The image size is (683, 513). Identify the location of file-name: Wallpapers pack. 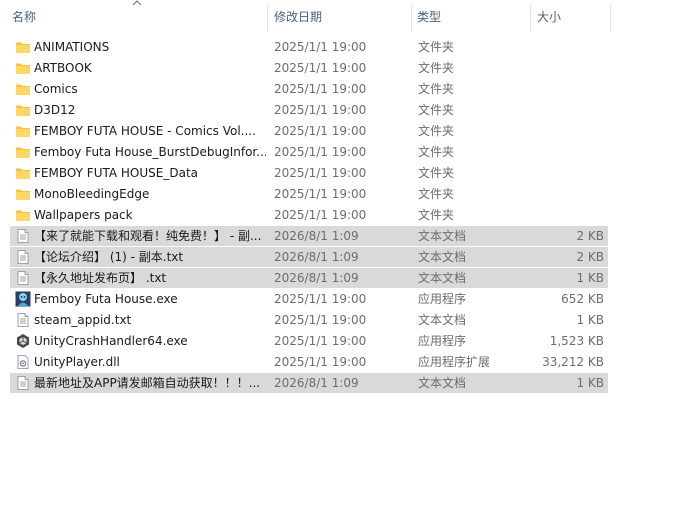
(83, 215).